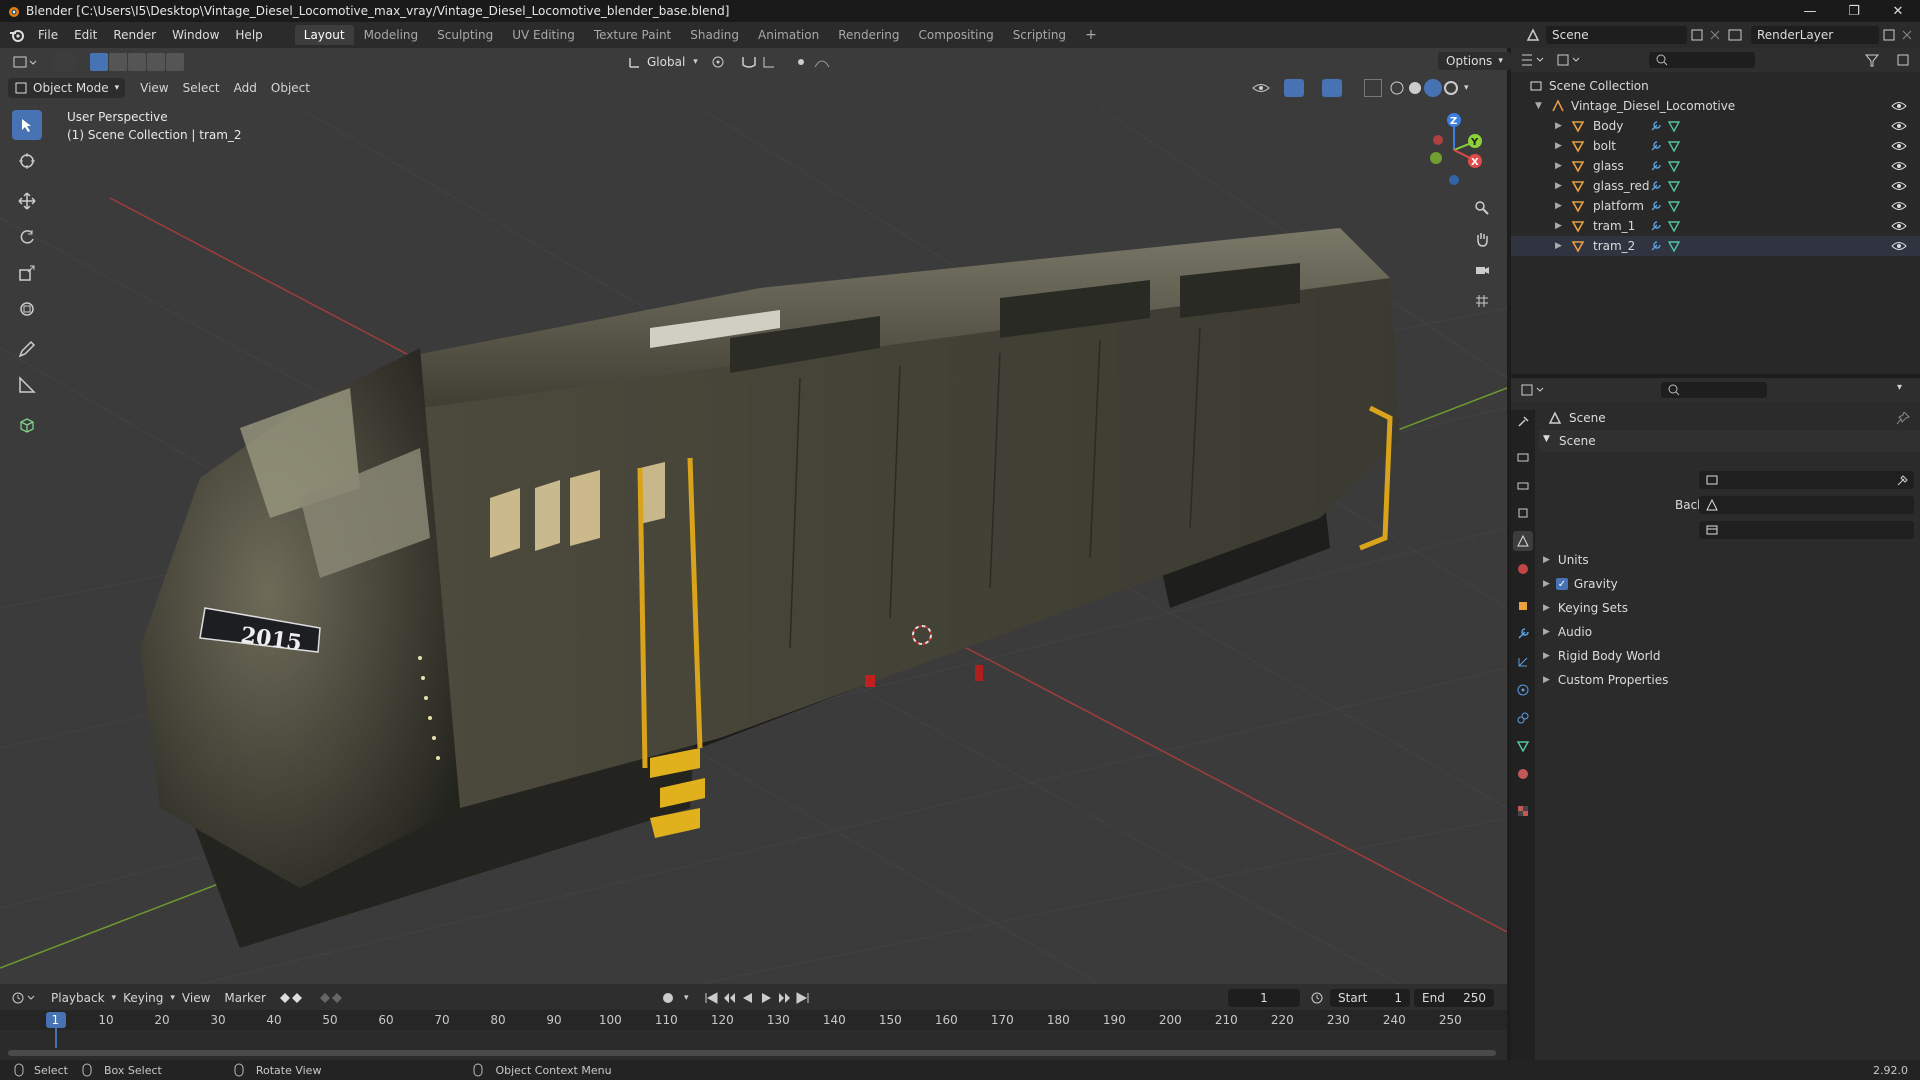 Image resolution: width=1920 pixels, height=1080 pixels. What do you see at coordinates (1370, 998) in the screenshot?
I see `start-frame-field: Start 1` at bounding box center [1370, 998].